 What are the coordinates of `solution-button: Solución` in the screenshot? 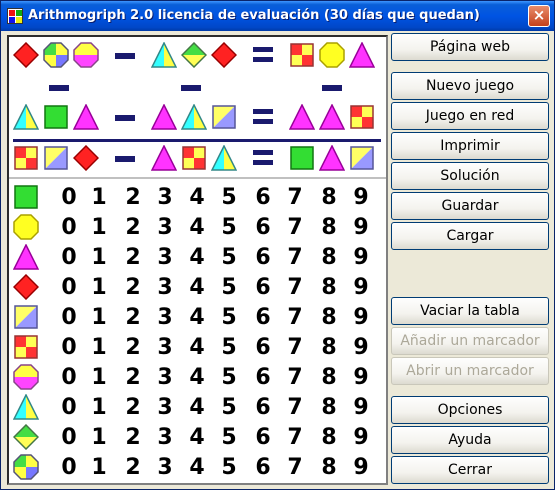 It's located at (470, 176).